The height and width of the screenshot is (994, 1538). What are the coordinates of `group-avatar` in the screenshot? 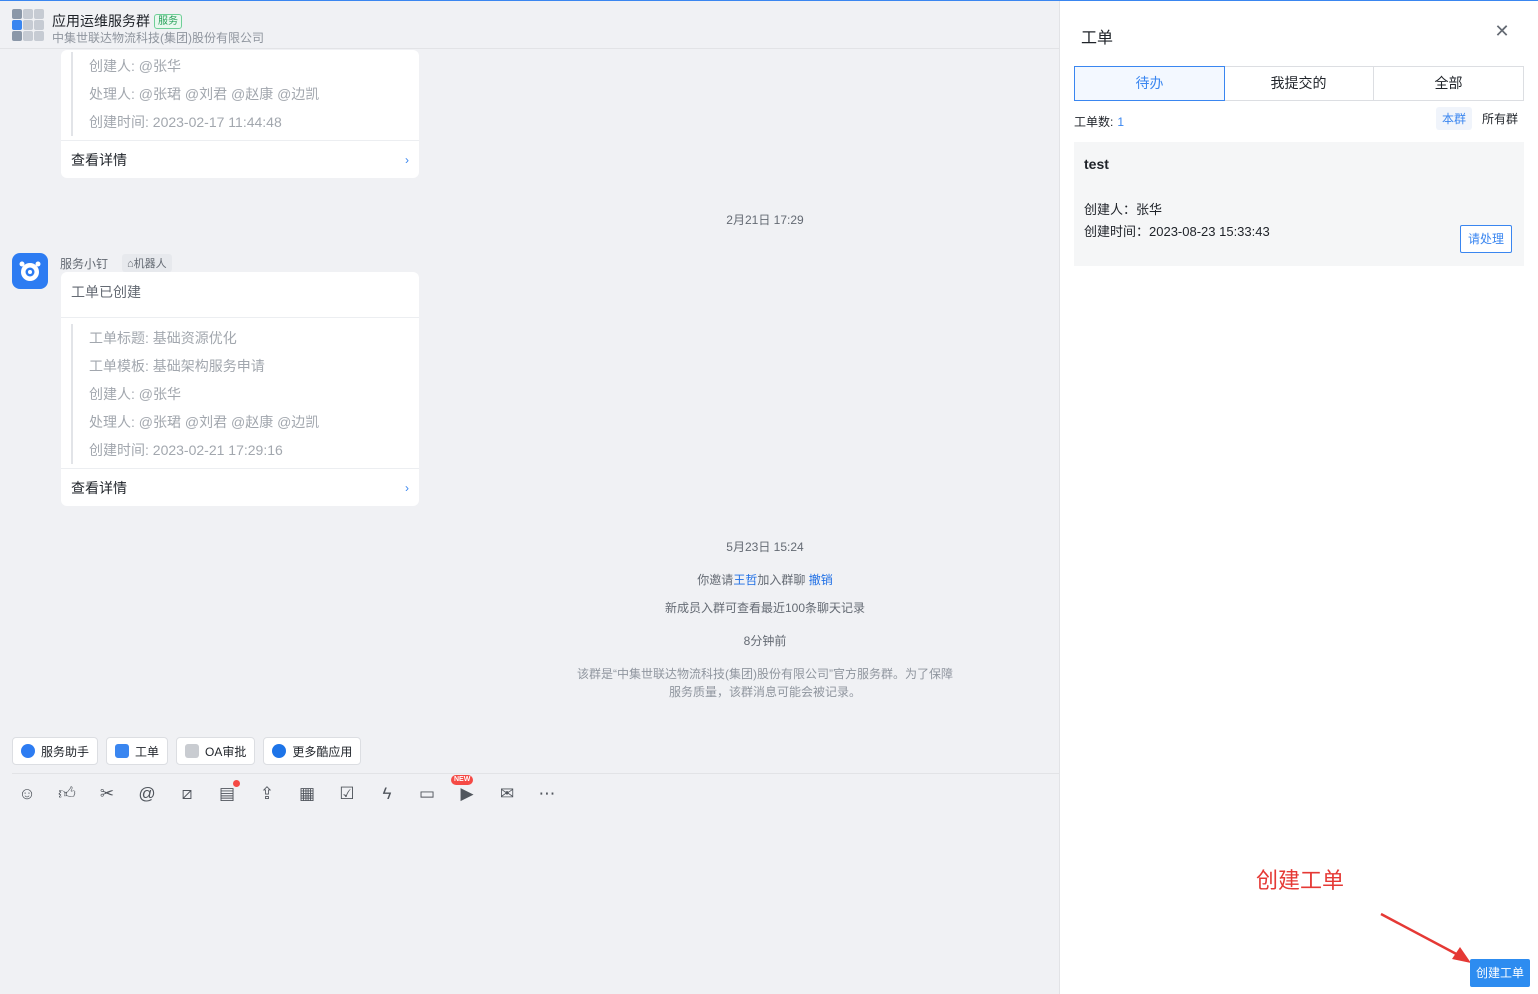 It's located at (28, 25).